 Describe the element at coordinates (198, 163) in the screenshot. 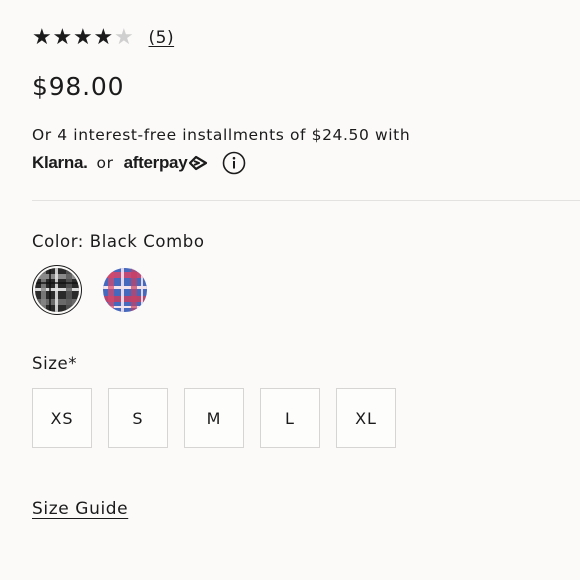

I see `afterpay-arrows-icon` at that location.